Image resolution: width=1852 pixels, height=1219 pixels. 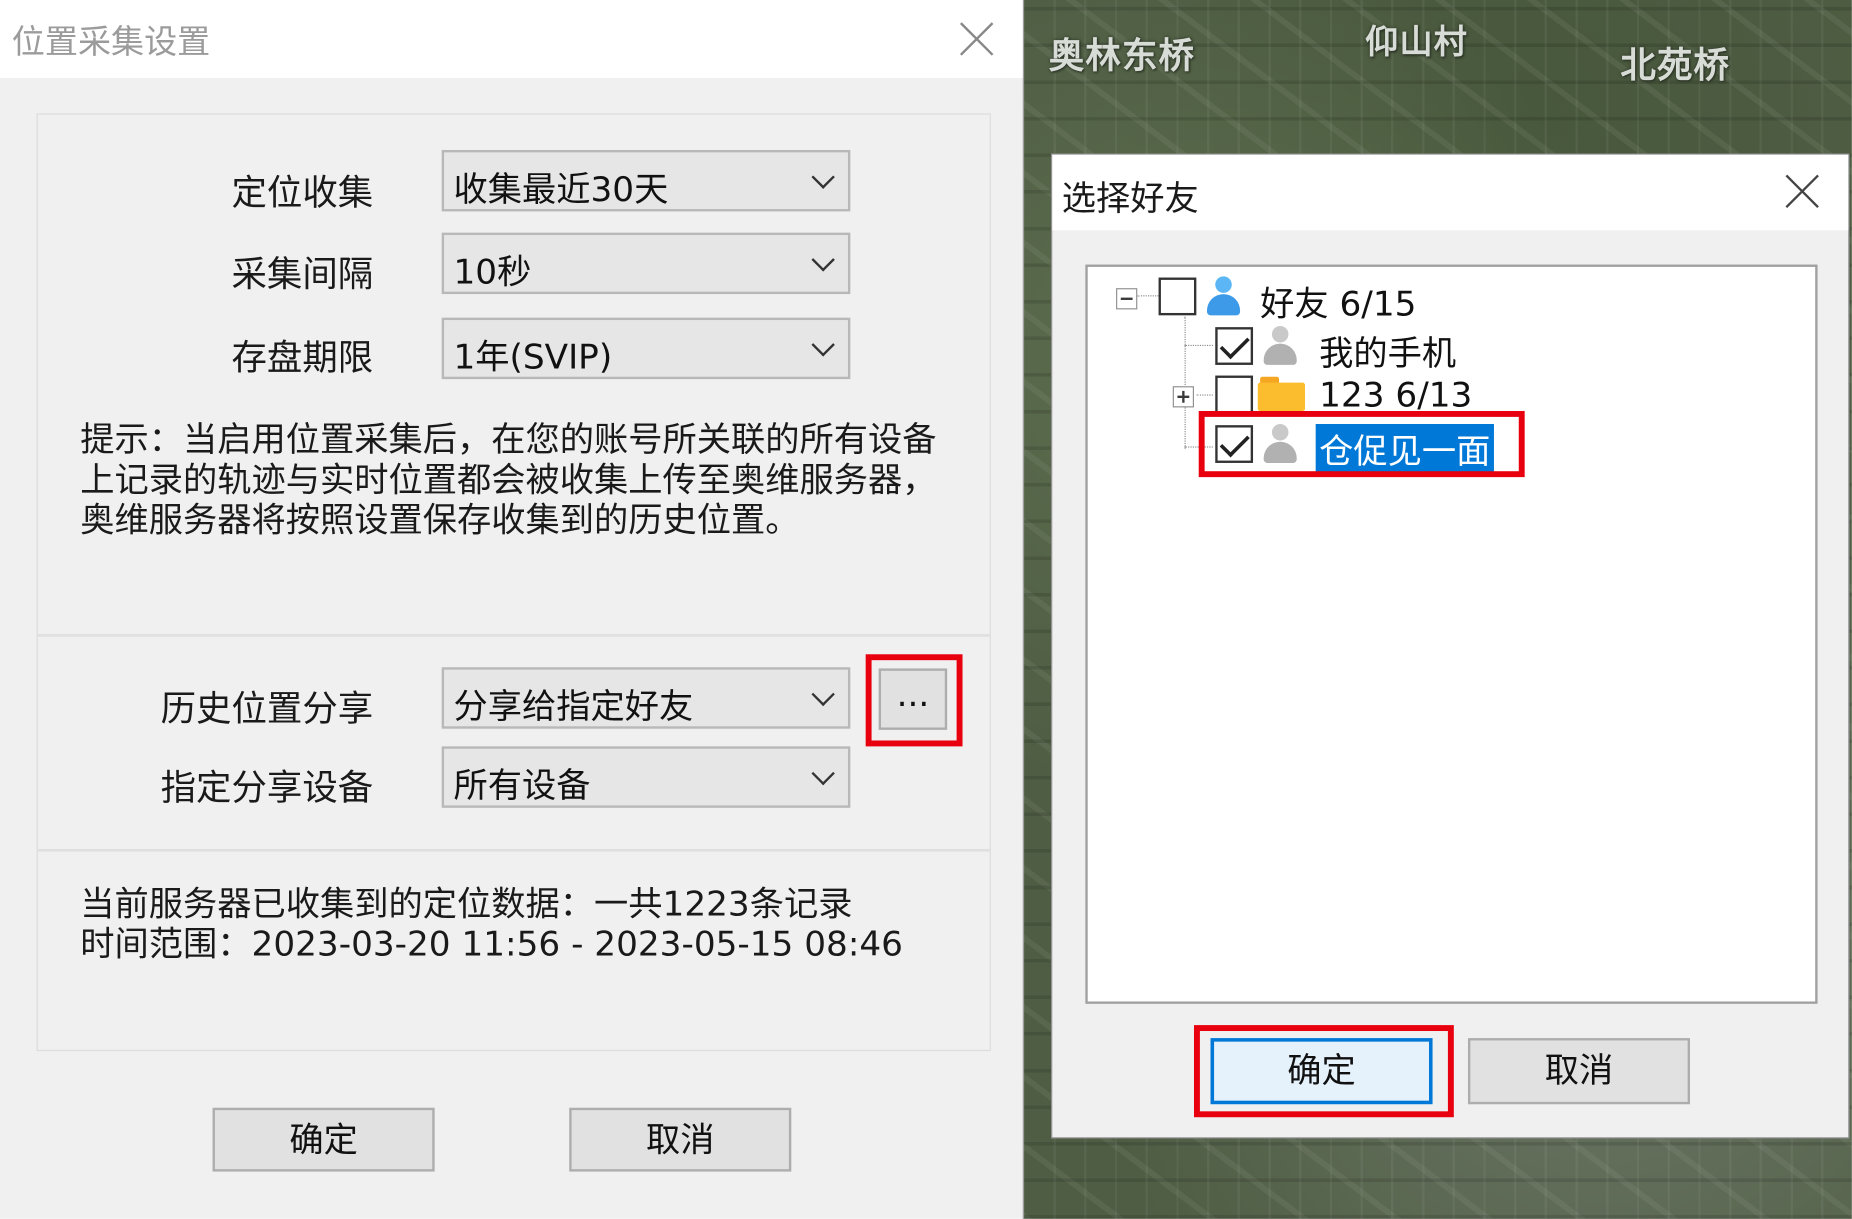 What do you see at coordinates (573, 706) in the screenshot?
I see `history-share-value: 分享给指定好友` at bounding box center [573, 706].